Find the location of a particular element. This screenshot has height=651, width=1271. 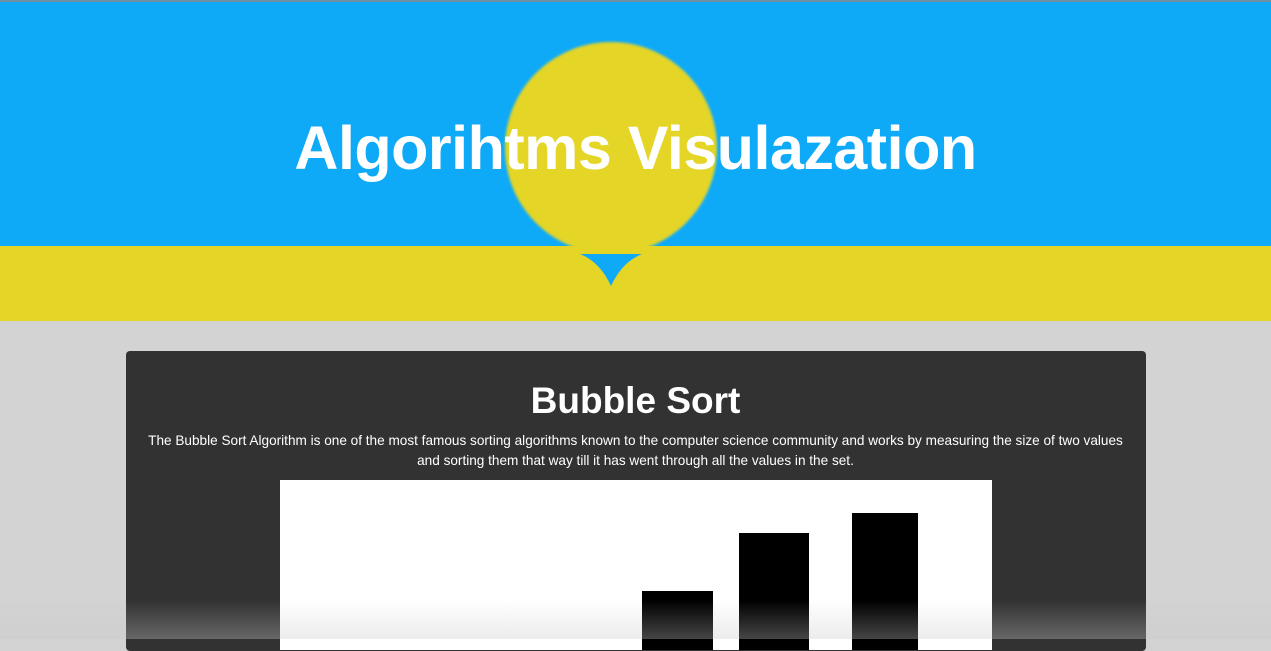

page-title: Algorihtms Visulazation is located at coordinates (635, 148).